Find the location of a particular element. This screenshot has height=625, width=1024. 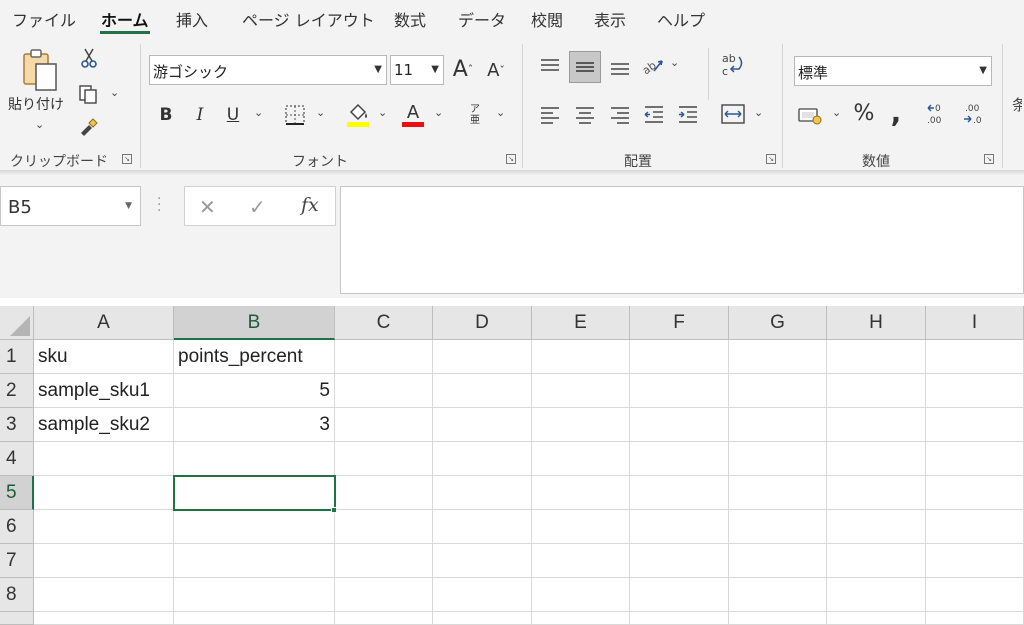

paste-dropdown-caret: ⌄ is located at coordinates (39, 124).